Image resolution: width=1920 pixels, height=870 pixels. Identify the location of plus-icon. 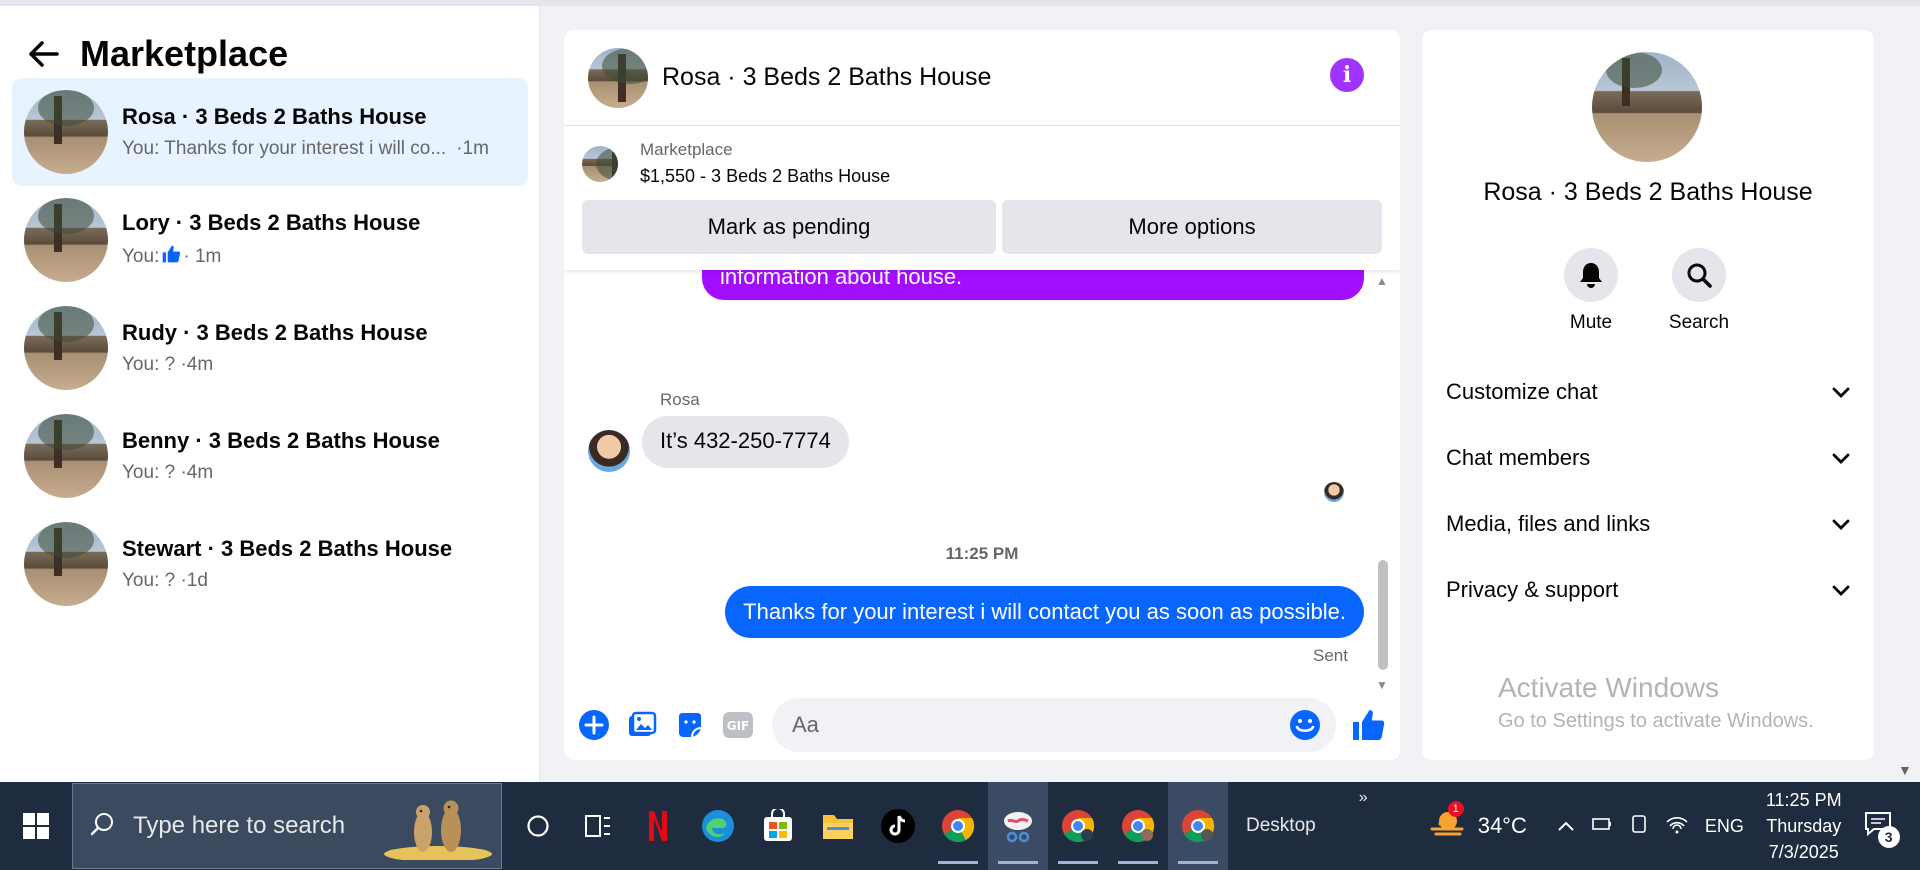
(594, 725).